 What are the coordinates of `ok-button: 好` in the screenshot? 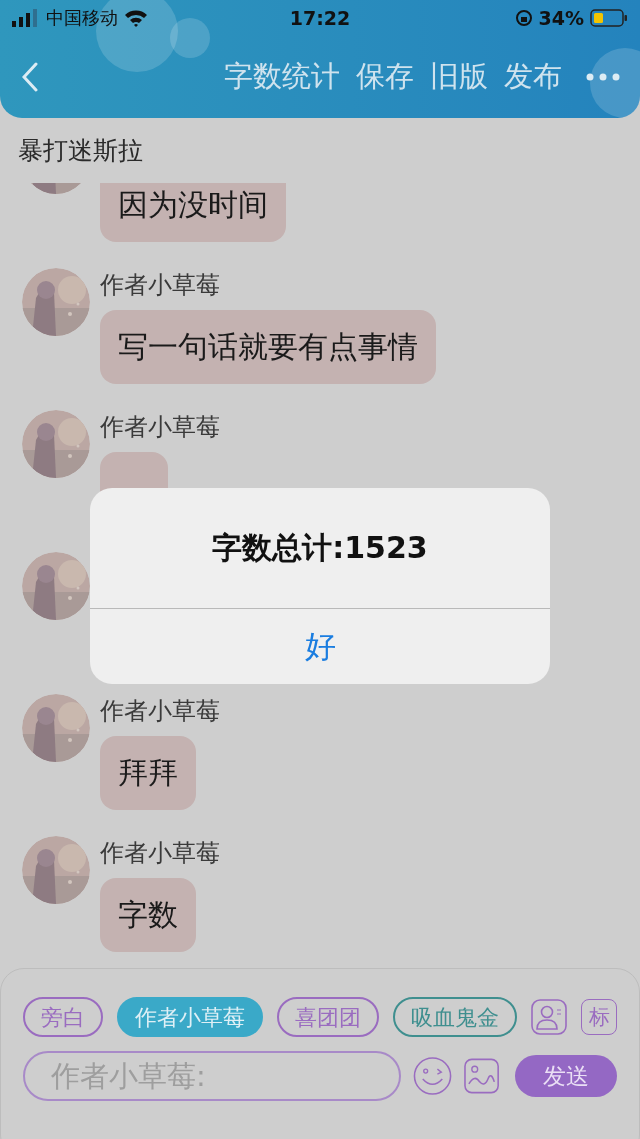 It's located at (320, 646).